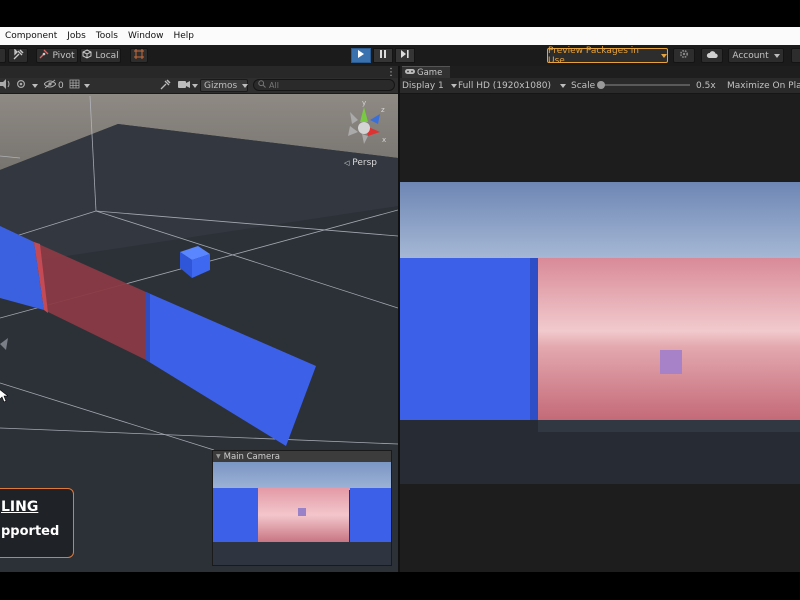 The height and width of the screenshot is (600, 800). Describe the element at coordinates (400, 586) in the screenshot. I see `bottom-letterbox` at that location.